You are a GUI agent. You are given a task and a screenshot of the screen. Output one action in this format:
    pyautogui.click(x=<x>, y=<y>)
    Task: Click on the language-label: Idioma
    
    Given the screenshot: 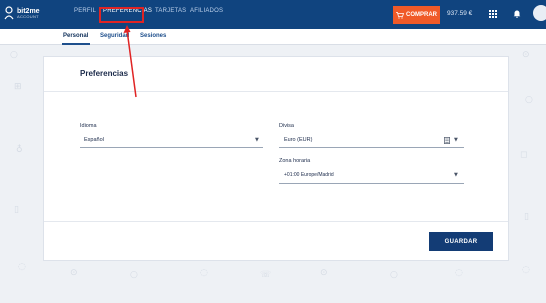 What is the action you would take?
    pyautogui.click(x=88, y=126)
    